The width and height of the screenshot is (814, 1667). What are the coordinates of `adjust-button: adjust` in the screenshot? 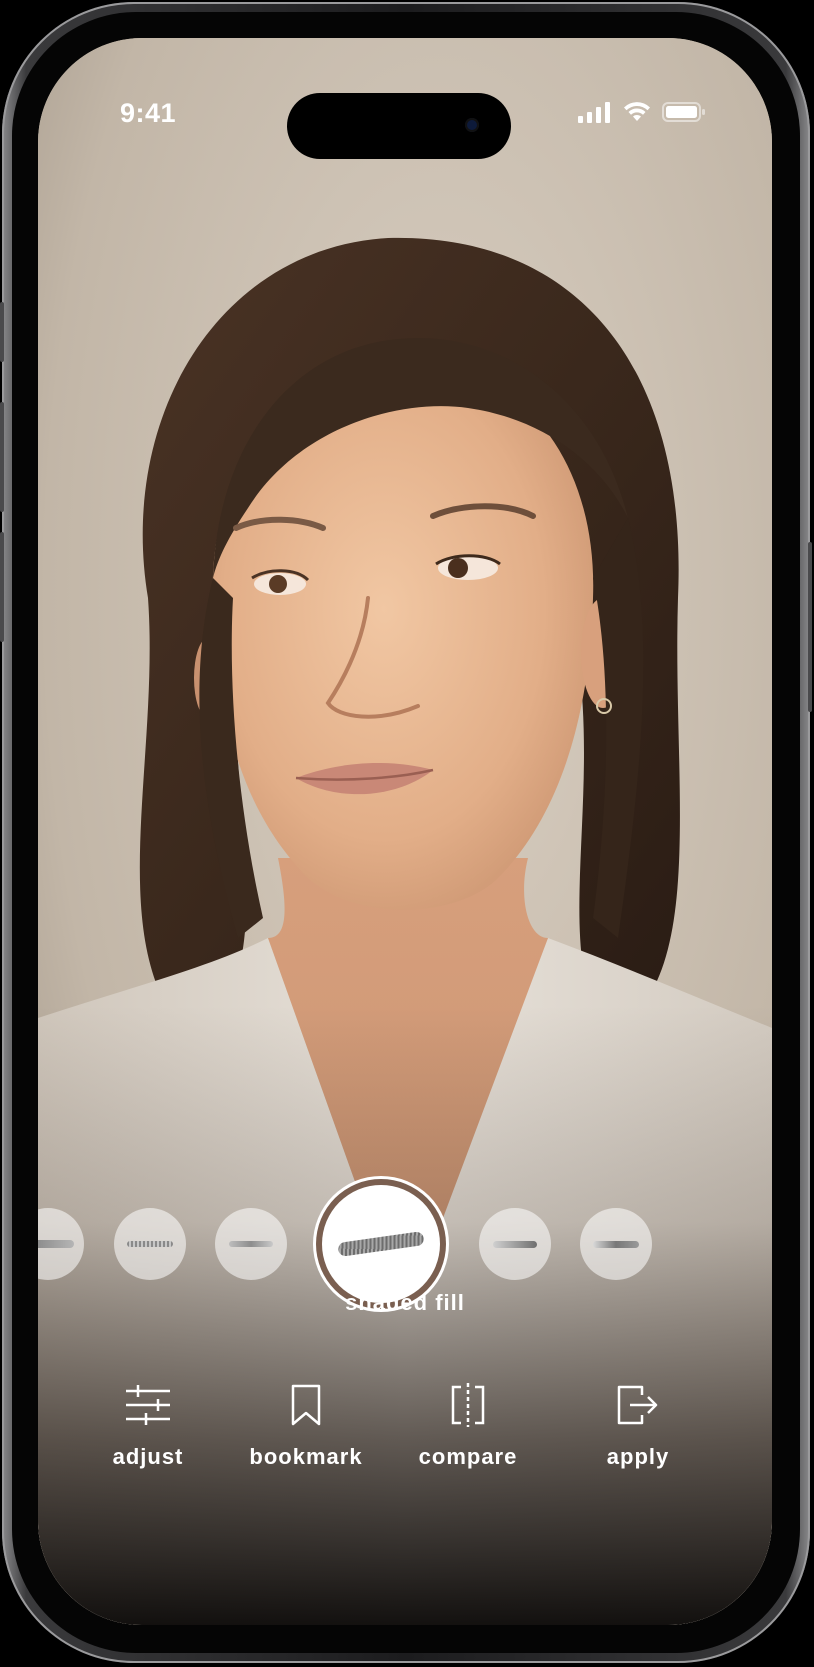 It's located at (148, 1425).